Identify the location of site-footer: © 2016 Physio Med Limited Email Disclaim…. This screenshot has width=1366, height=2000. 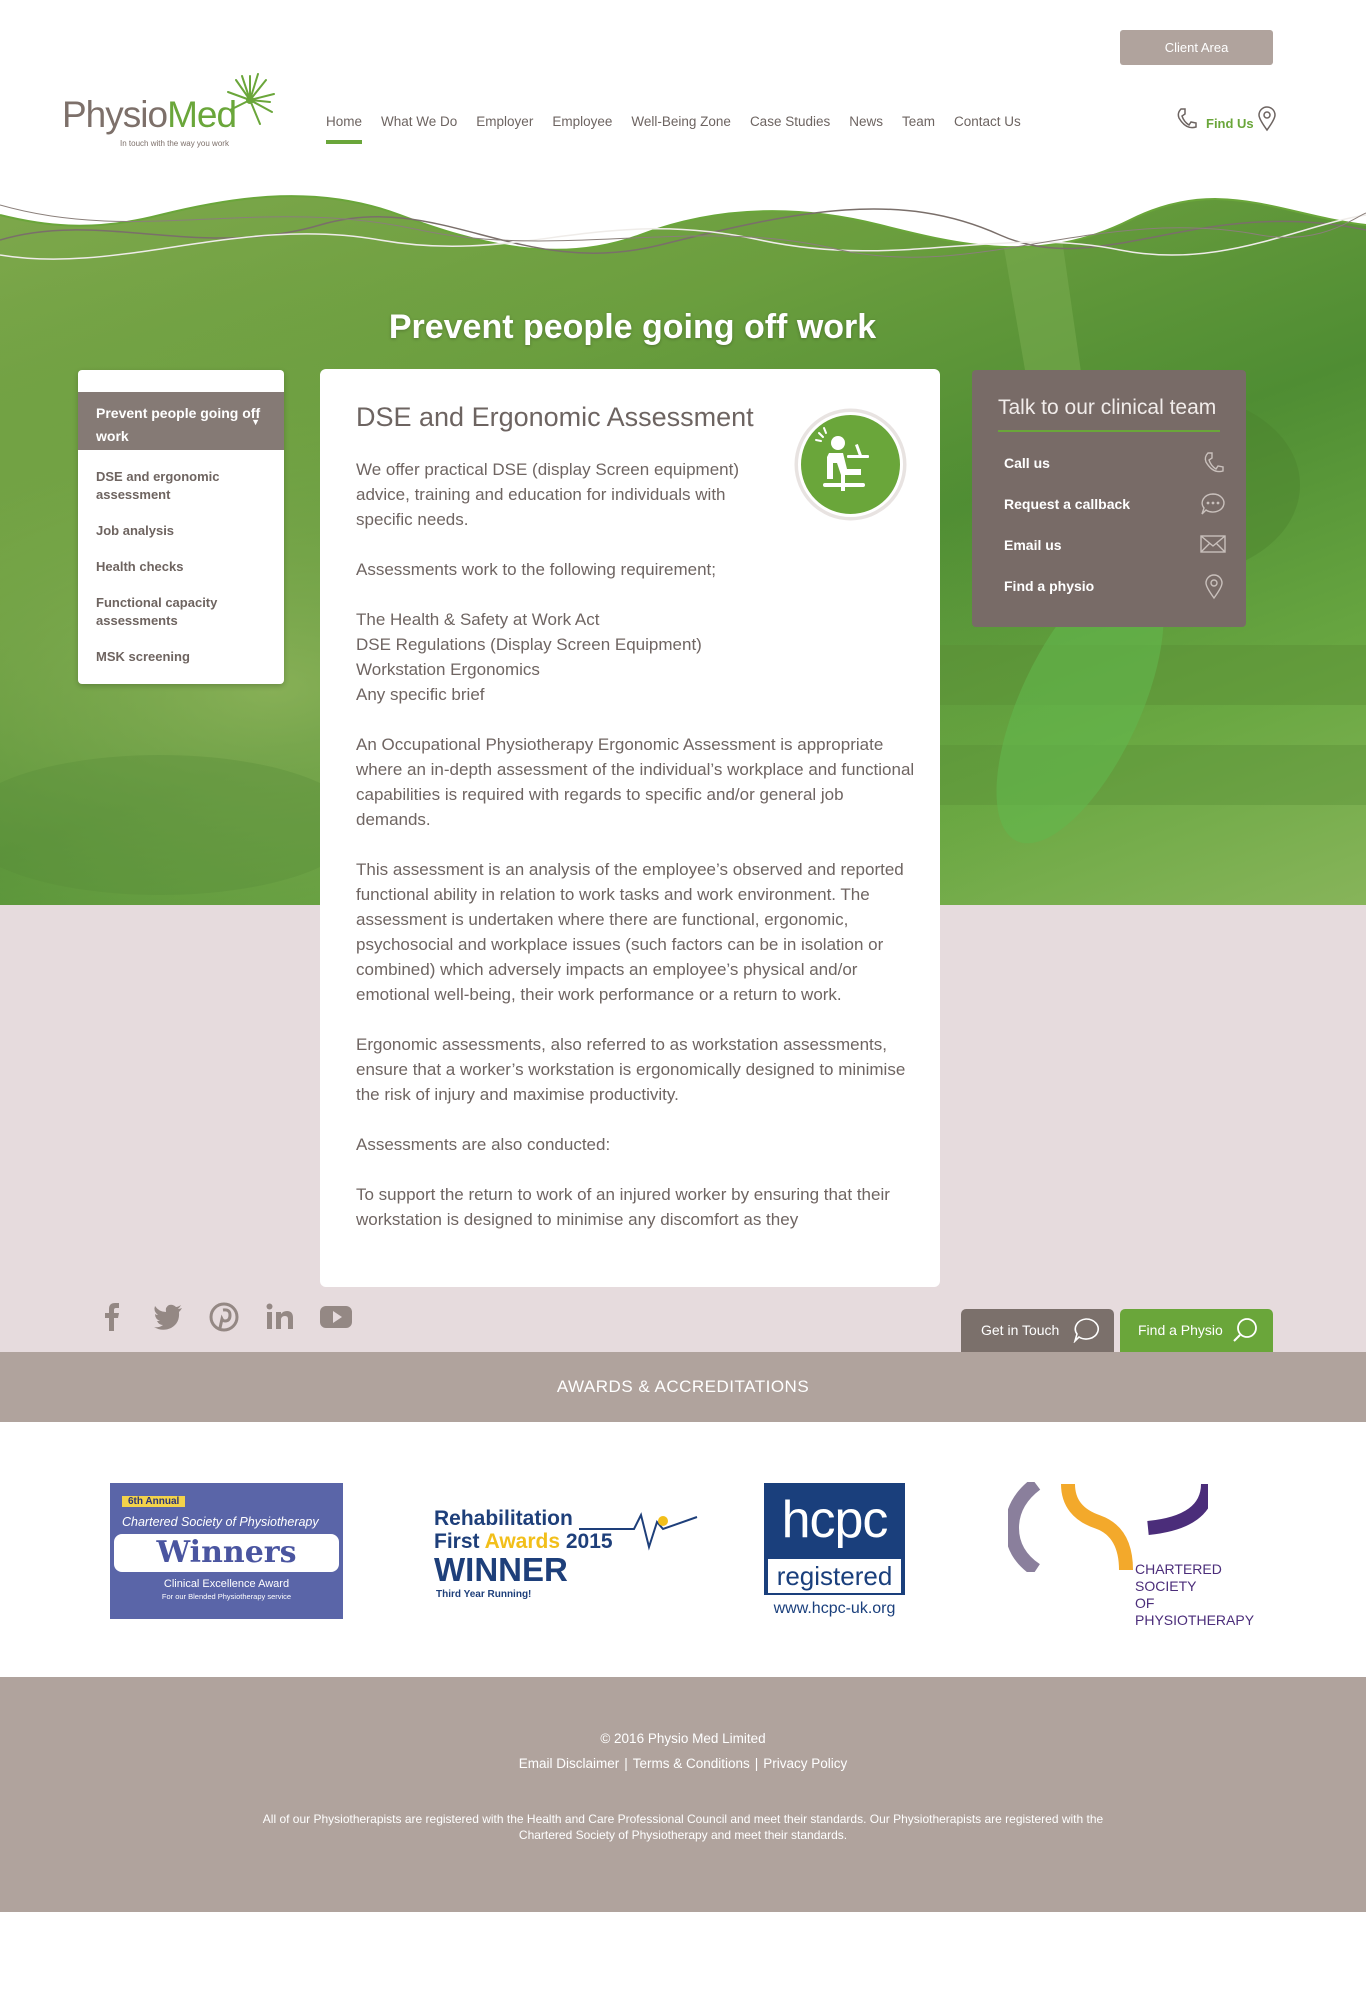
(683, 1794).